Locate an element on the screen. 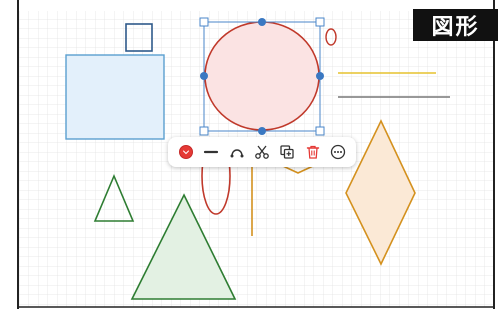 The image size is (500, 309). resize-handle-bottom-right is located at coordinates (320, 131).